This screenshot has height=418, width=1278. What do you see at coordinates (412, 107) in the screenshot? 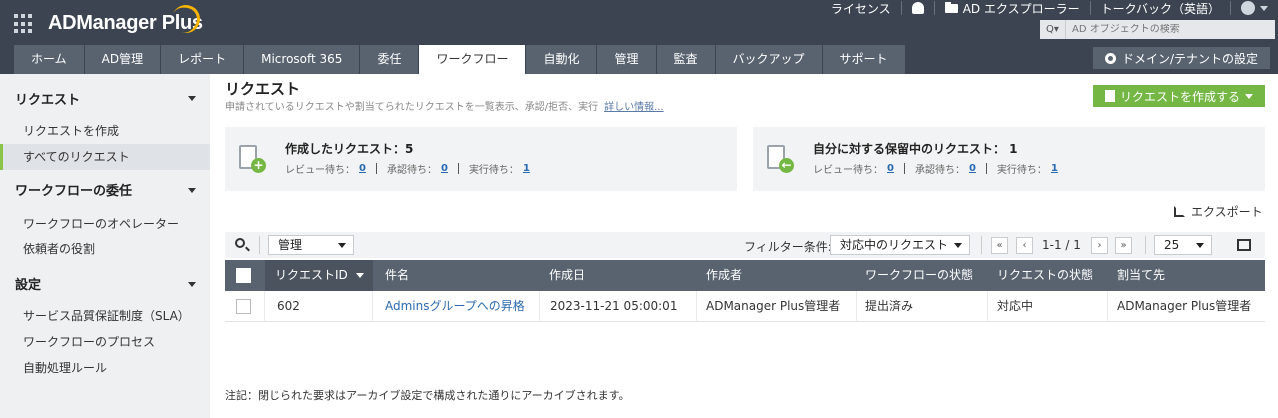
I see `page-description: 申請されているリクエストや割当てられたリクエストを一覧表示、承認/拒否、実行` at bounding box center [412, 107].